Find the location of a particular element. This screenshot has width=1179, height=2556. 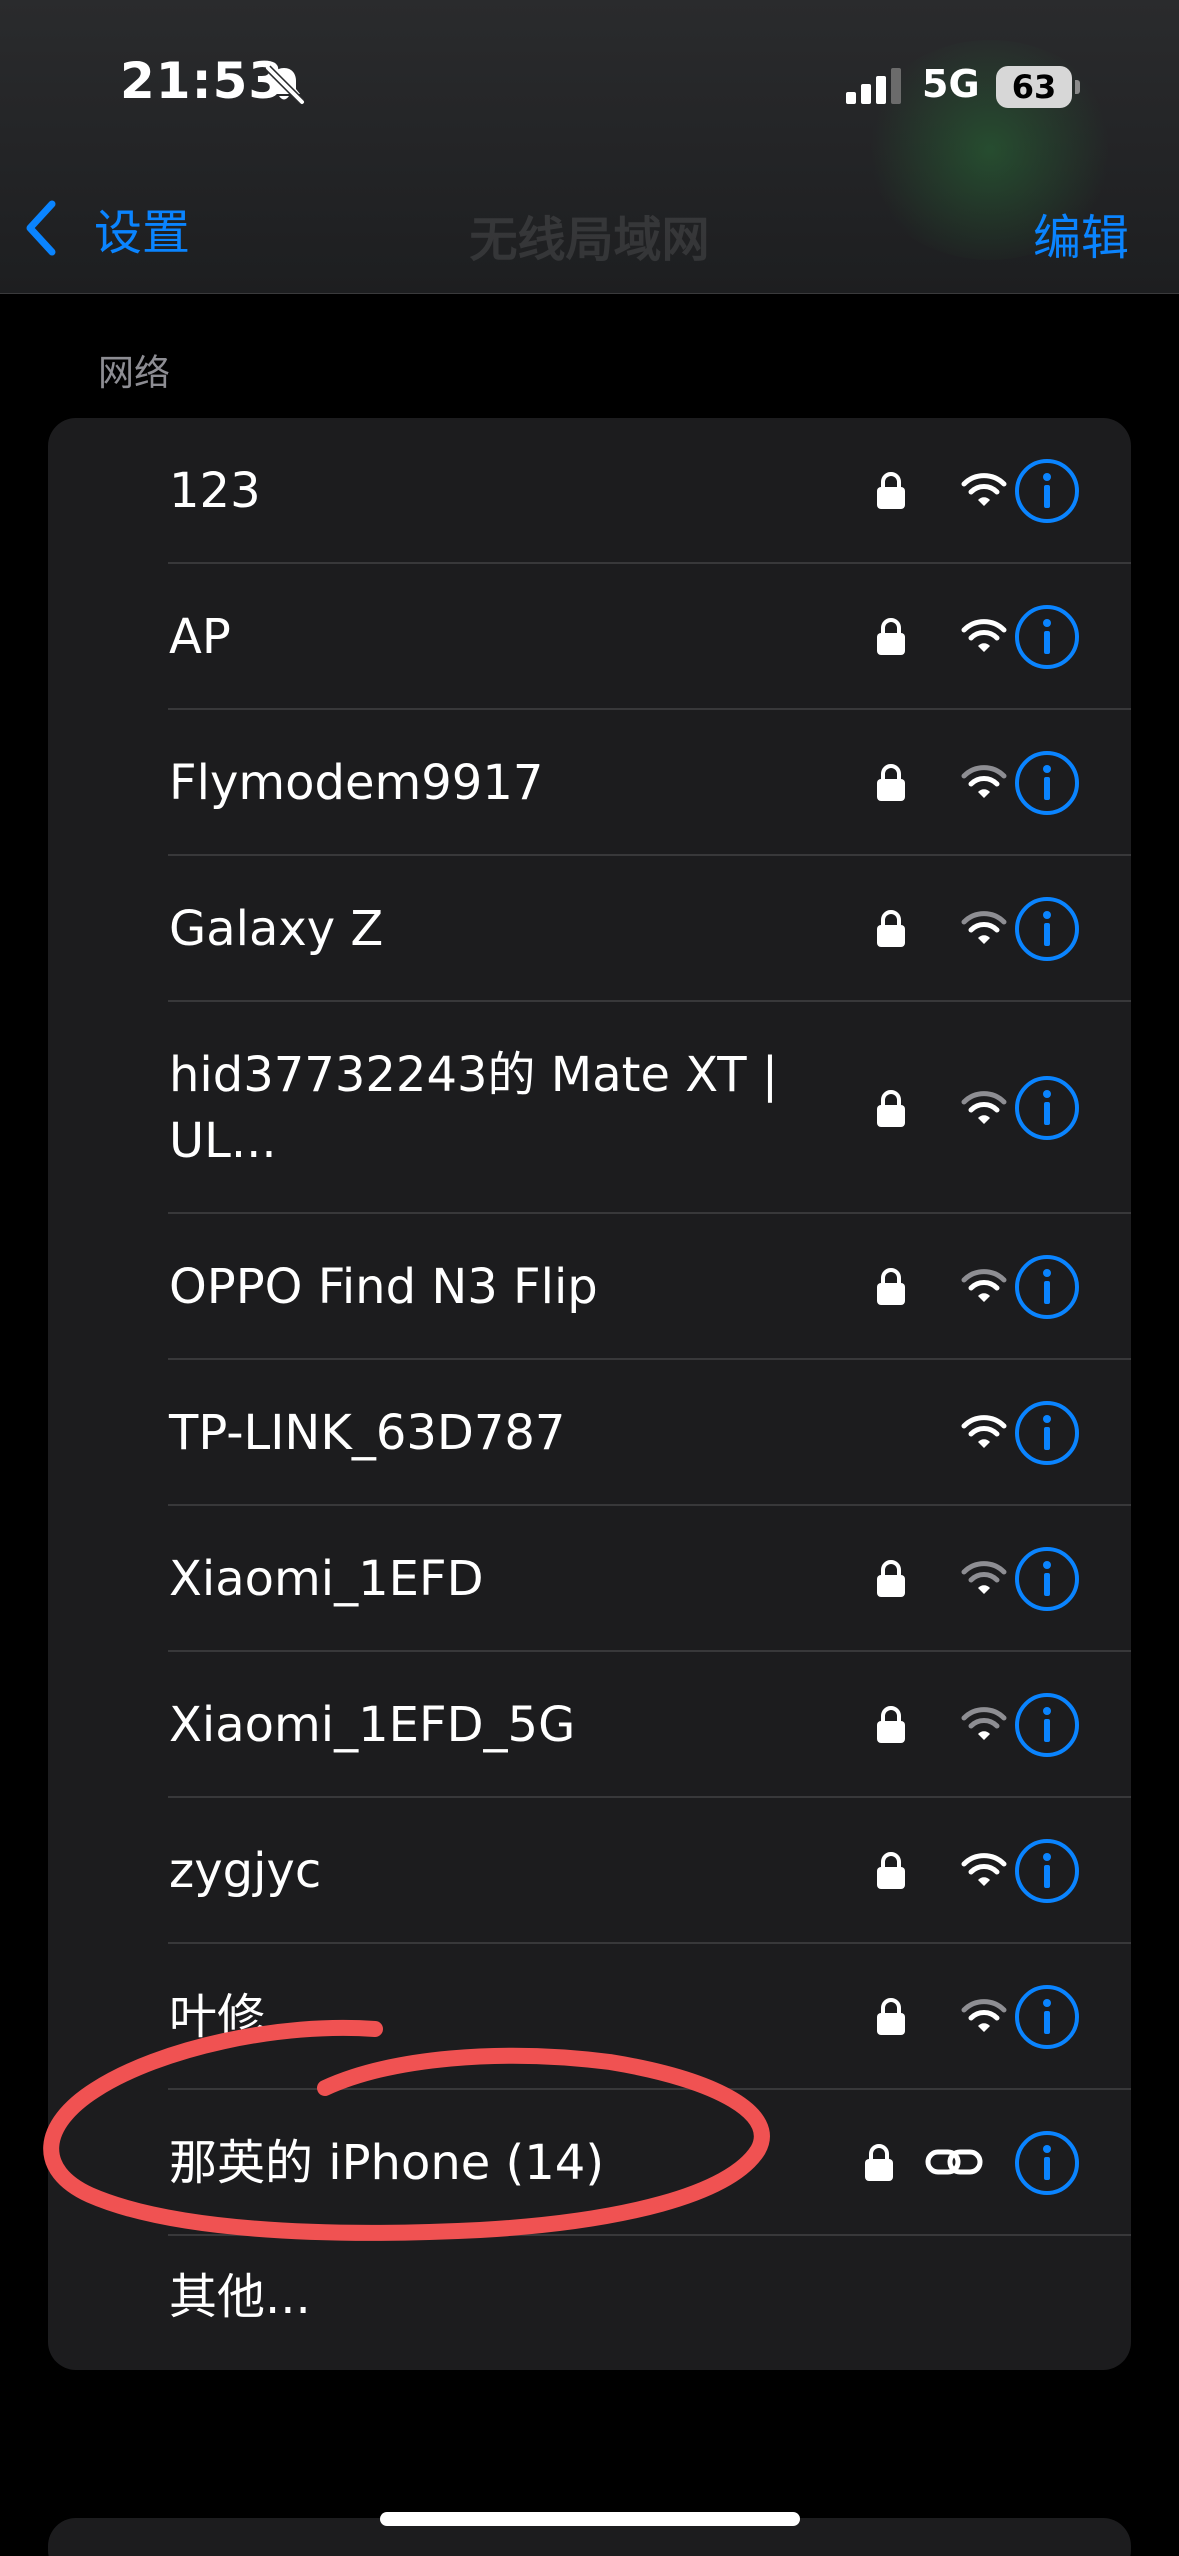

network-name: Flymodem9917 is located at coordinates (356, 783).